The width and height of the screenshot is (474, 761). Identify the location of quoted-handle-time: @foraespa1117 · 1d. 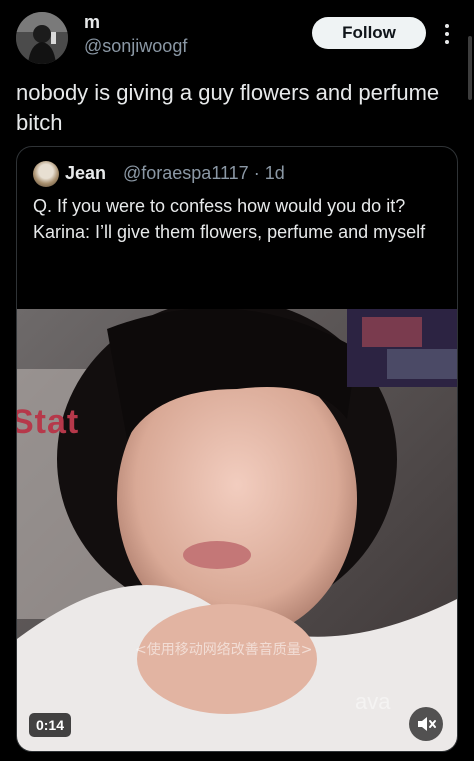
(204, 173).